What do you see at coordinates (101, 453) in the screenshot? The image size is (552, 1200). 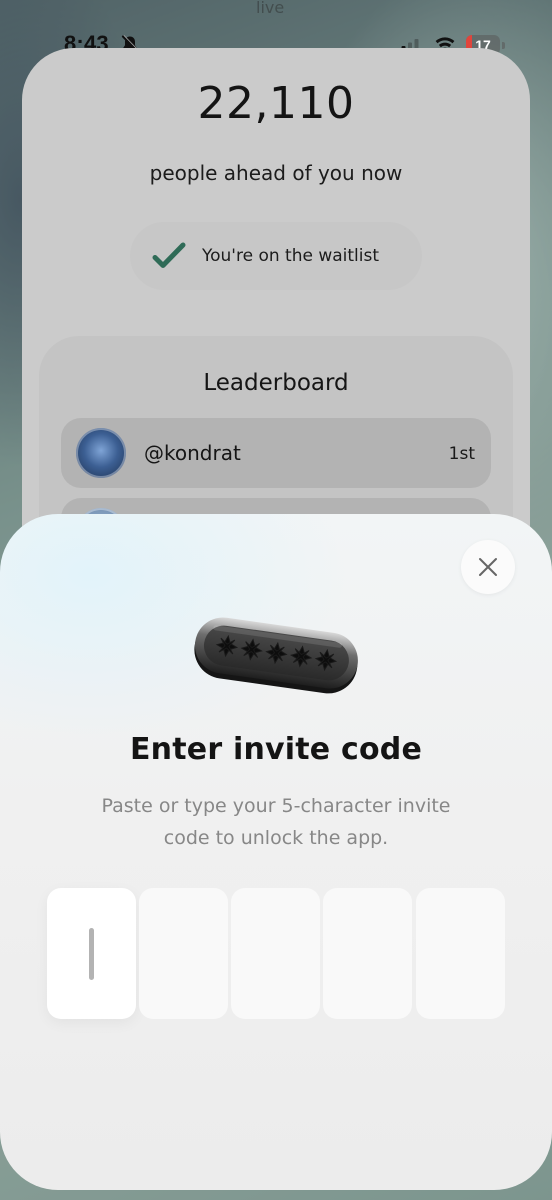 I see `avatar` at bounding box center [101, 453].